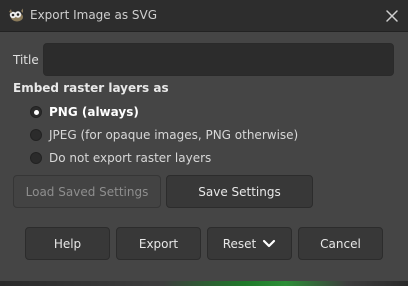  Describe the element at coordinates (158, 243) in the screenshot. I see `export-button: Export` at that location.